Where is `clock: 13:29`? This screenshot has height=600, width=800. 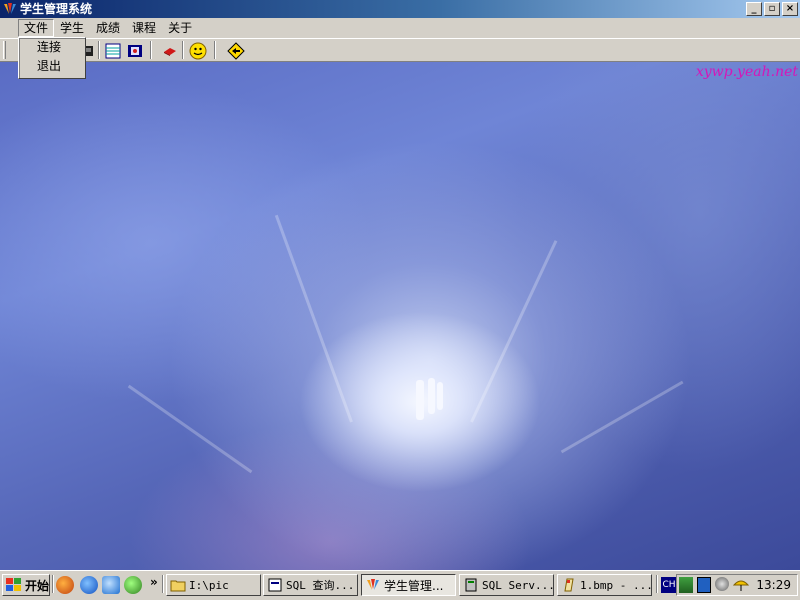 clock: 13:29 is located at coordinates (773, 585).